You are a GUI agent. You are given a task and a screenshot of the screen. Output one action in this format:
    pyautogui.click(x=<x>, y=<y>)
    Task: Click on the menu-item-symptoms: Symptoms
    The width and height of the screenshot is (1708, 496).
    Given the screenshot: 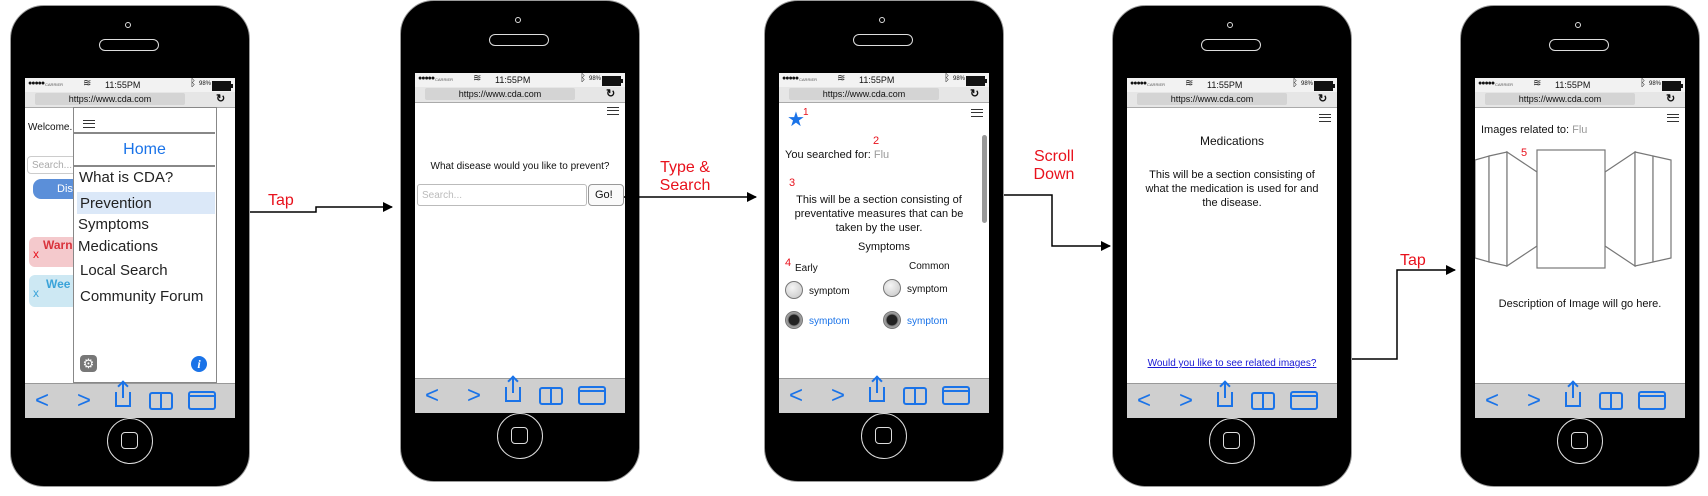 What is the action you would take?
    pyautogui.click(x=113, y=224)
    